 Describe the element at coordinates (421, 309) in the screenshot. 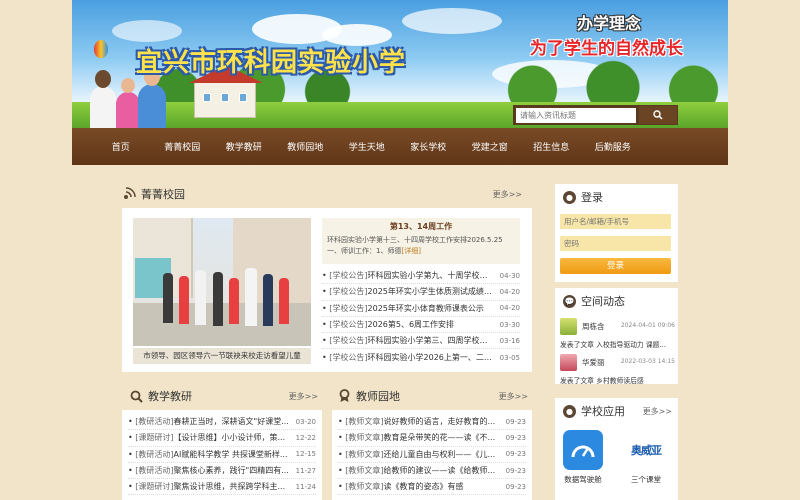

I see `list-item: • [学校公告]2025年环实小体育教师课表公示 04-20` at that location.